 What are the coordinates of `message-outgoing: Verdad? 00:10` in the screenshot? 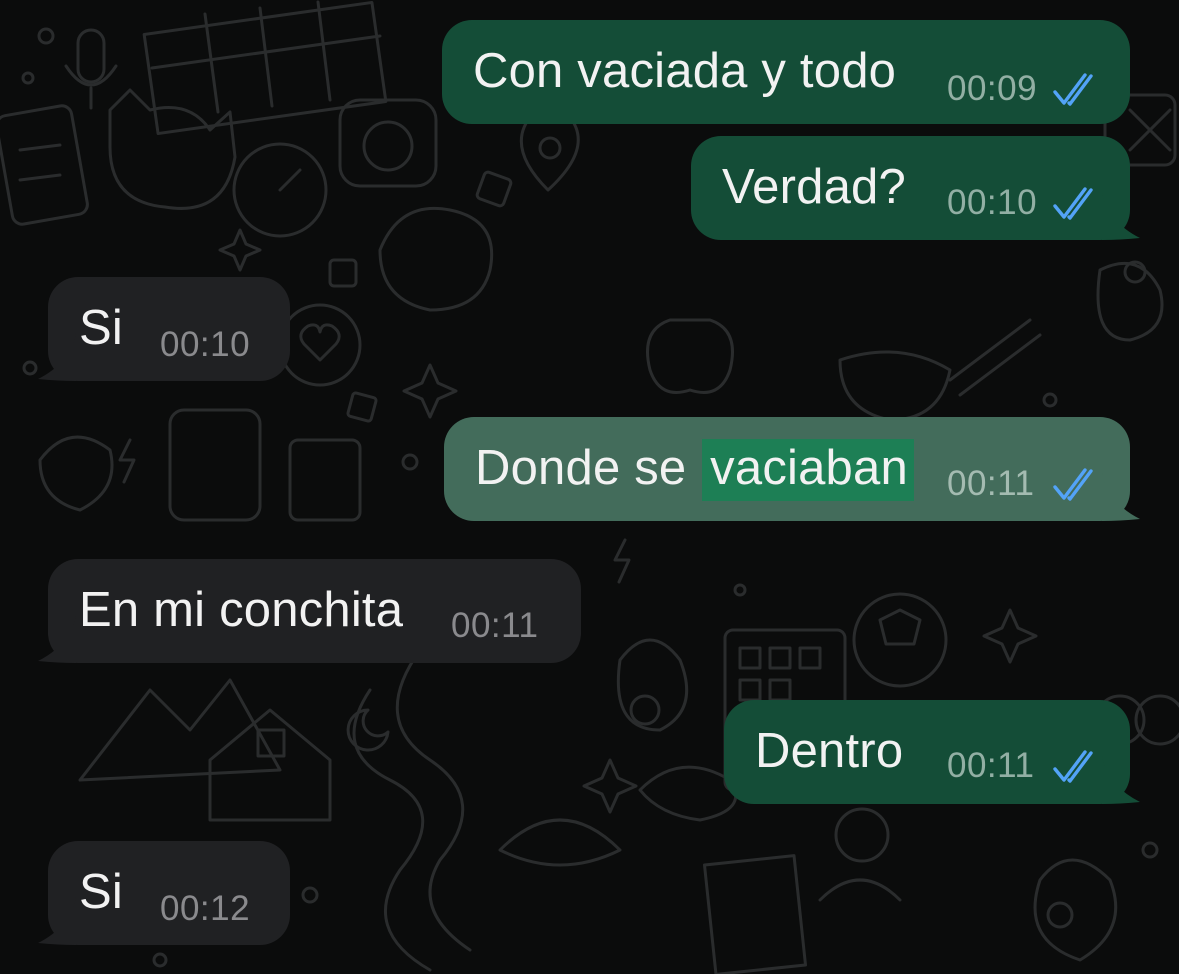 It's located at (915, 188).